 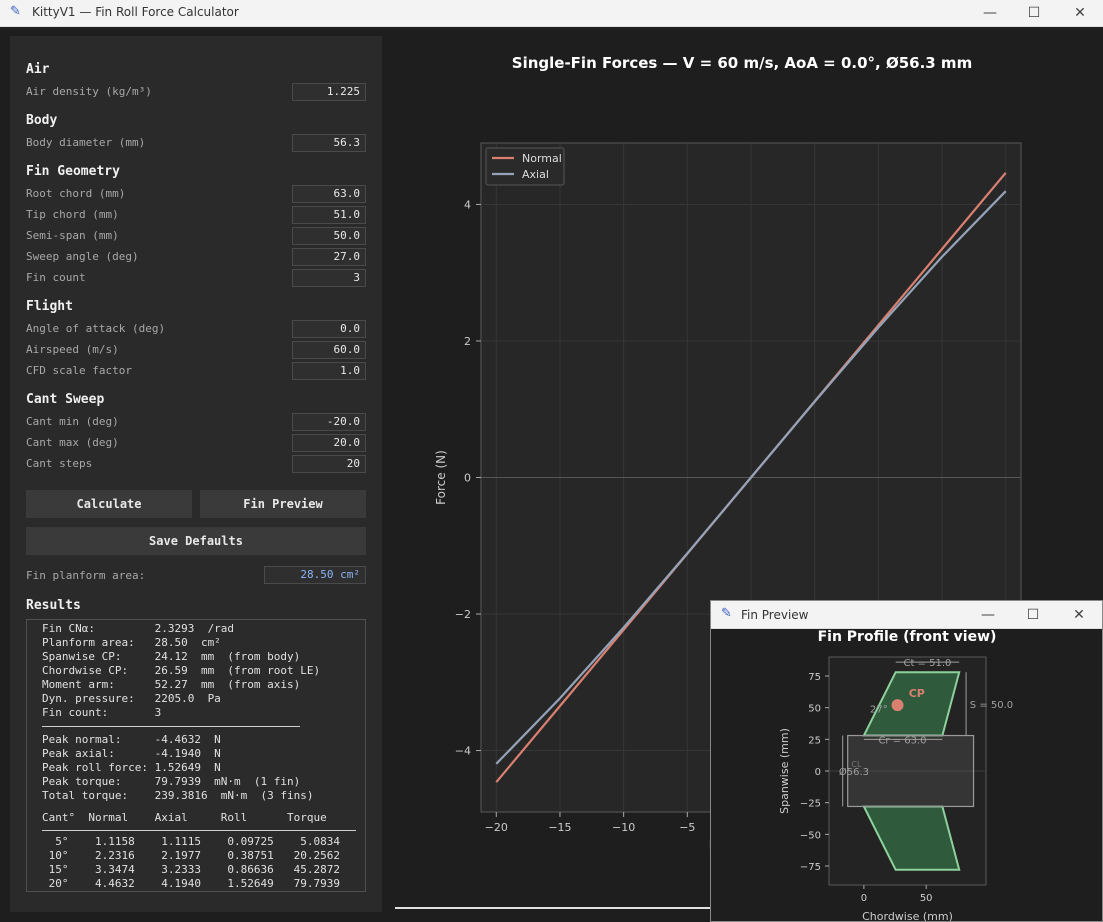 I want to click on preview-y-tick-label: −25, so click(x=810, y=804).